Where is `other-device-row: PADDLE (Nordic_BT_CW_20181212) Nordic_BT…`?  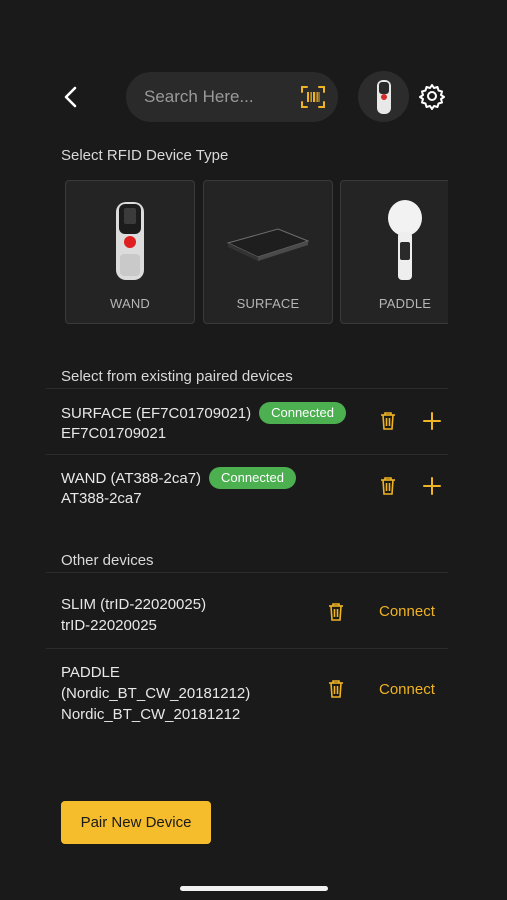 other-device-row: PADDLE (Nordic_BT_CW_20181212) Nordic_BT… is located at coordinates (191, 694).